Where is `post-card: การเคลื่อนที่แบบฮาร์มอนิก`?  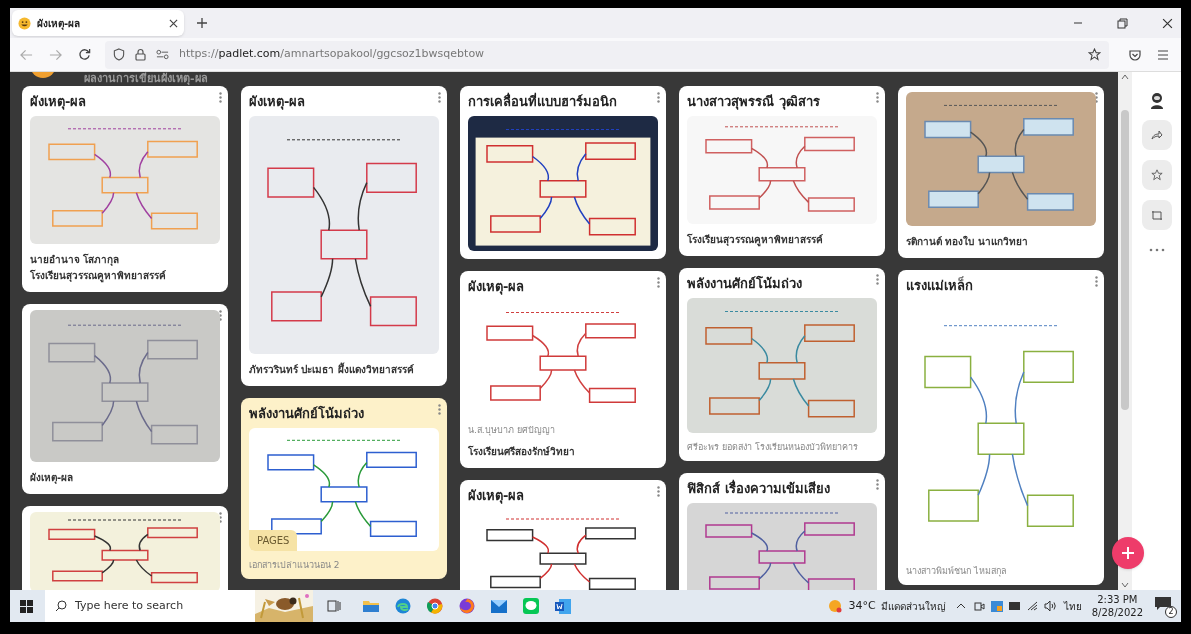 post-card: การเคลื่อนที่แบบฮาร์มอนิก is located at coordinates (563, 172).